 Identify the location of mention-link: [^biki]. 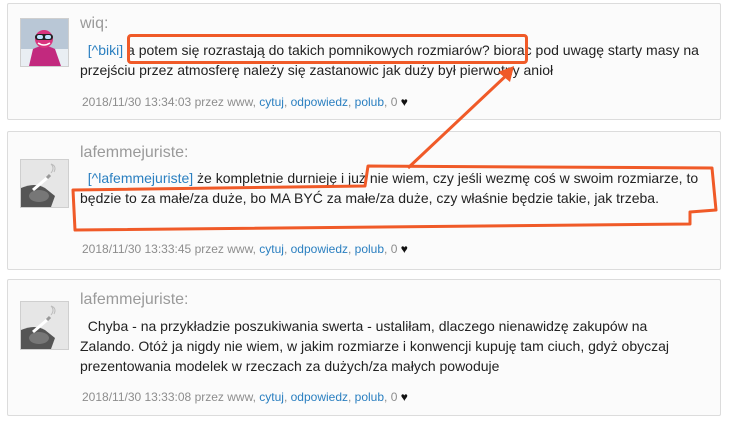
(105, 50).